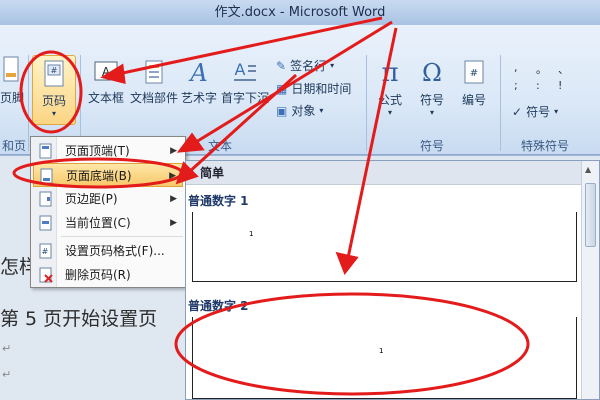 The height and width of the screenshot is (400, 600). I want to click on wordart-button: A 艺术字, so click(199, 82).